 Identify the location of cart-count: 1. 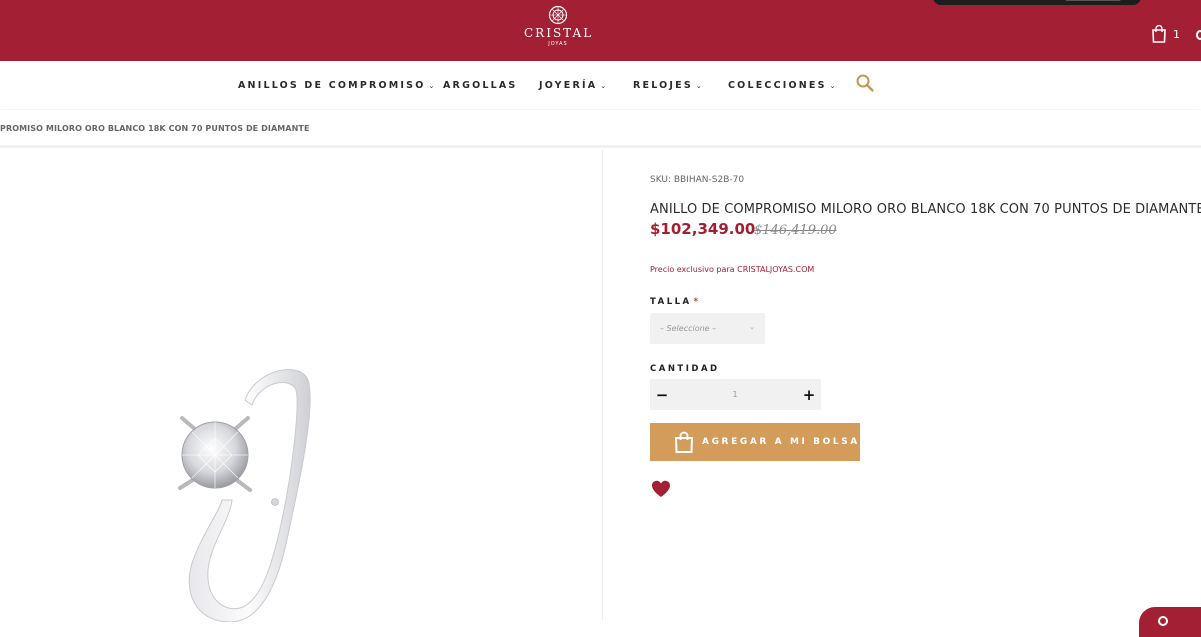
(1176, 34).